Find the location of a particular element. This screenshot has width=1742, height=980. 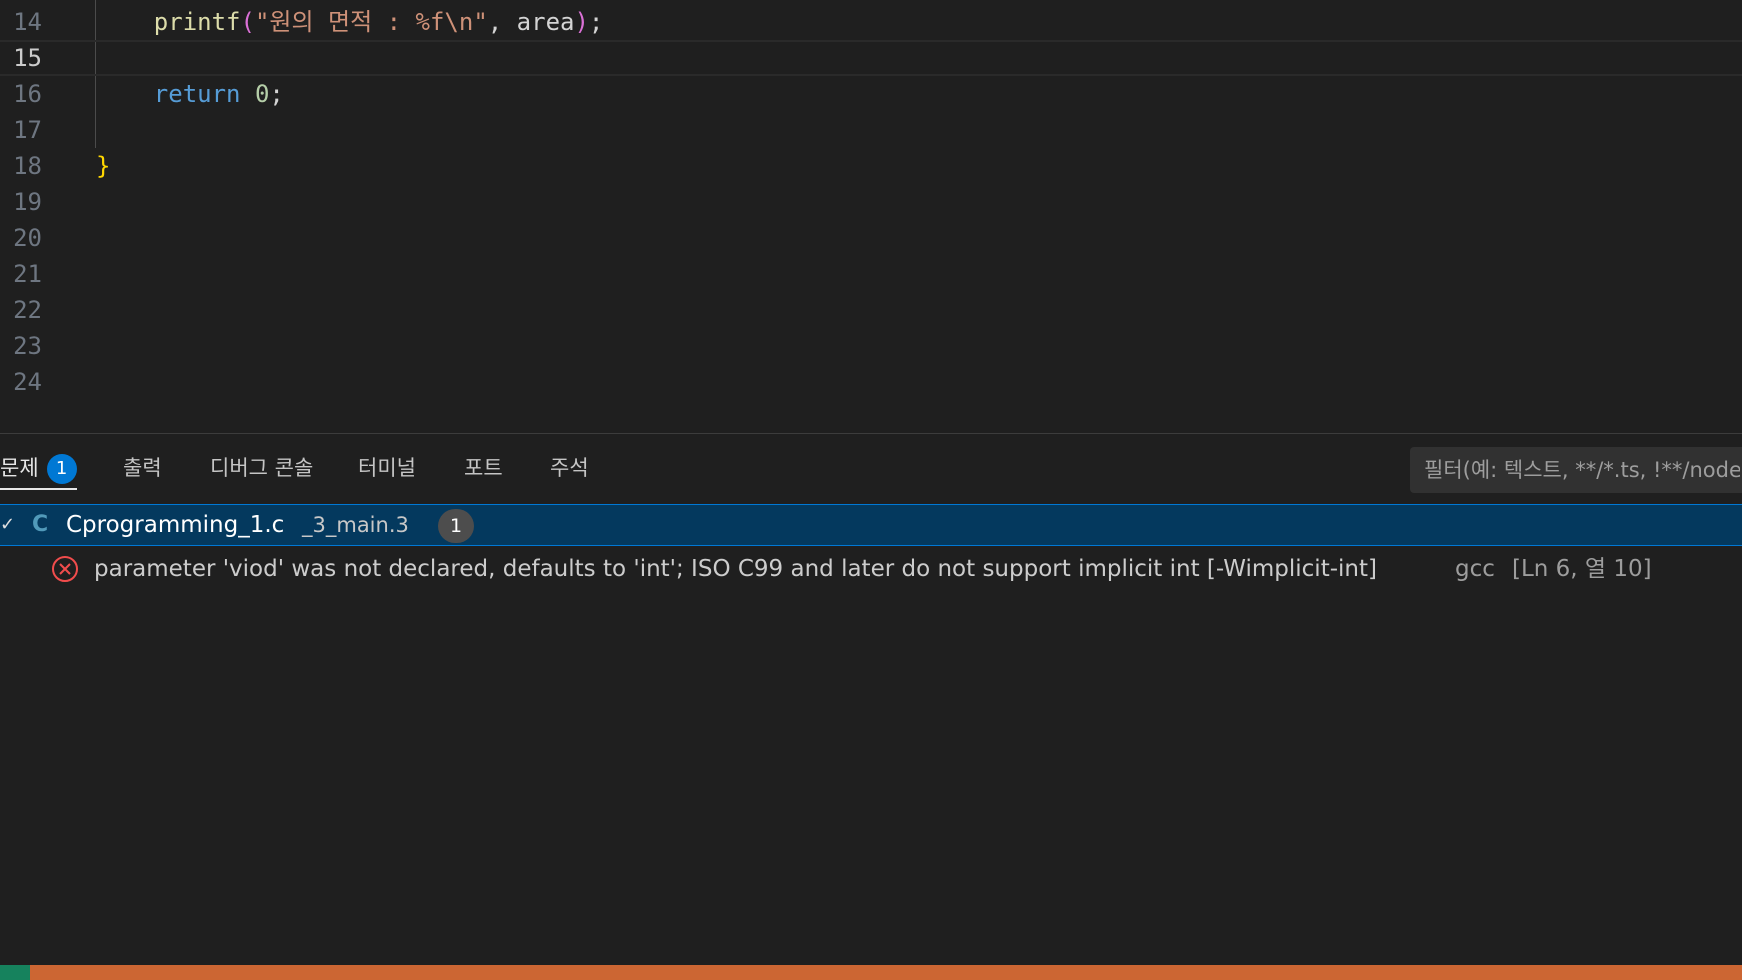

problem-source: gcc is located at coordinates (1475, 569).